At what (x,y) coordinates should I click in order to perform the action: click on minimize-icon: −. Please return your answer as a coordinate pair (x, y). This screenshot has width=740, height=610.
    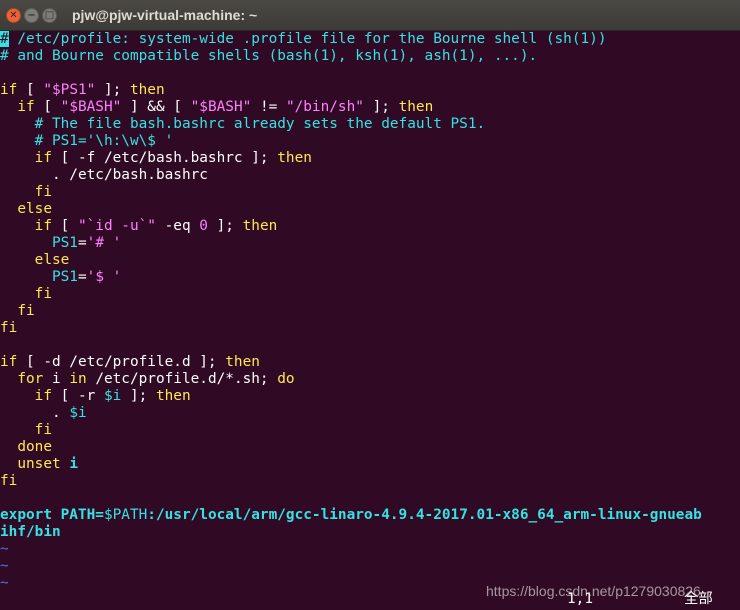
    Looking at the image, I should click on (31, 15).